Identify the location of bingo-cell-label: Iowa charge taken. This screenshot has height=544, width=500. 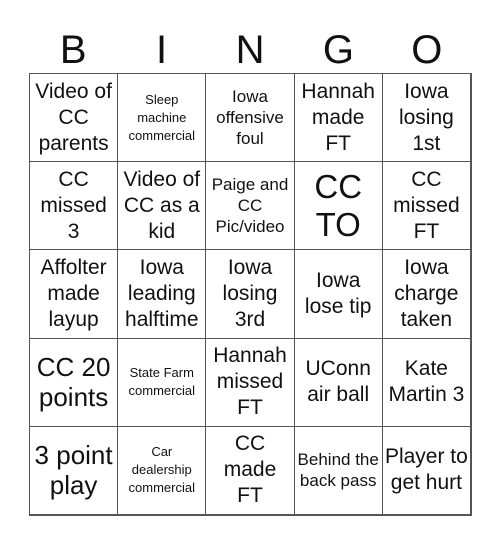
(426, 293).